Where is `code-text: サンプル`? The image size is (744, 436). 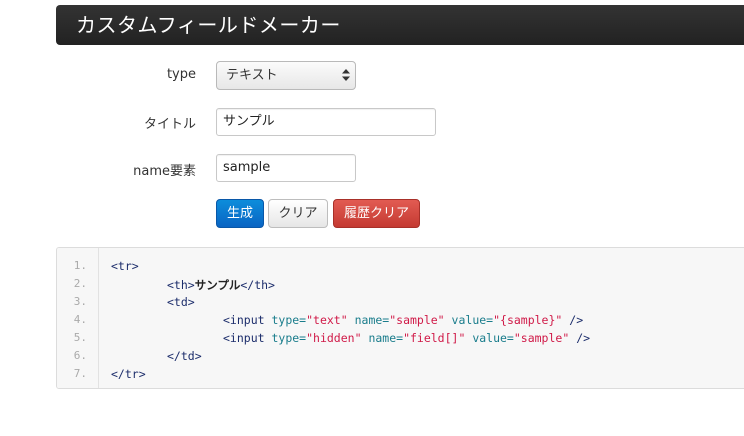
code-text: サンプル is located at coordinates (217, 285).